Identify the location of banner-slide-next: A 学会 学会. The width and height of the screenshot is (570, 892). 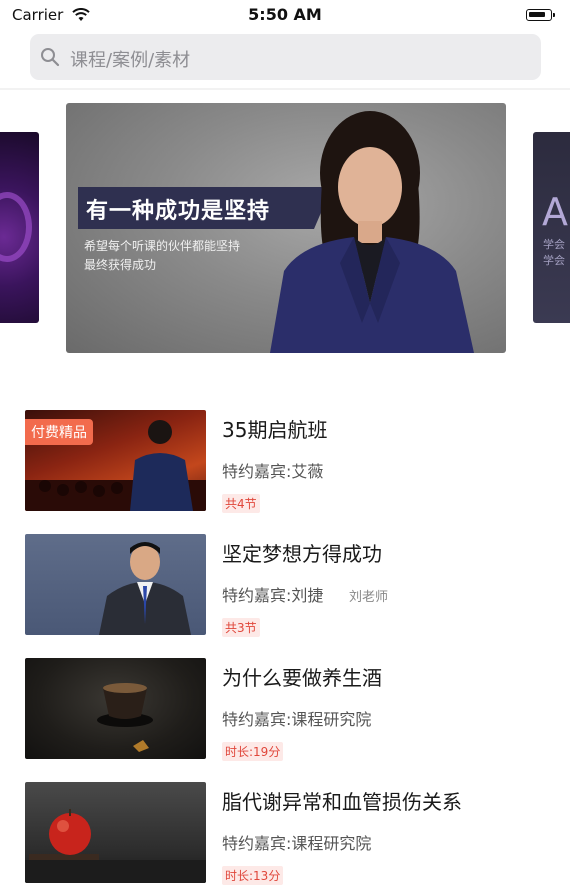
(551, 227).